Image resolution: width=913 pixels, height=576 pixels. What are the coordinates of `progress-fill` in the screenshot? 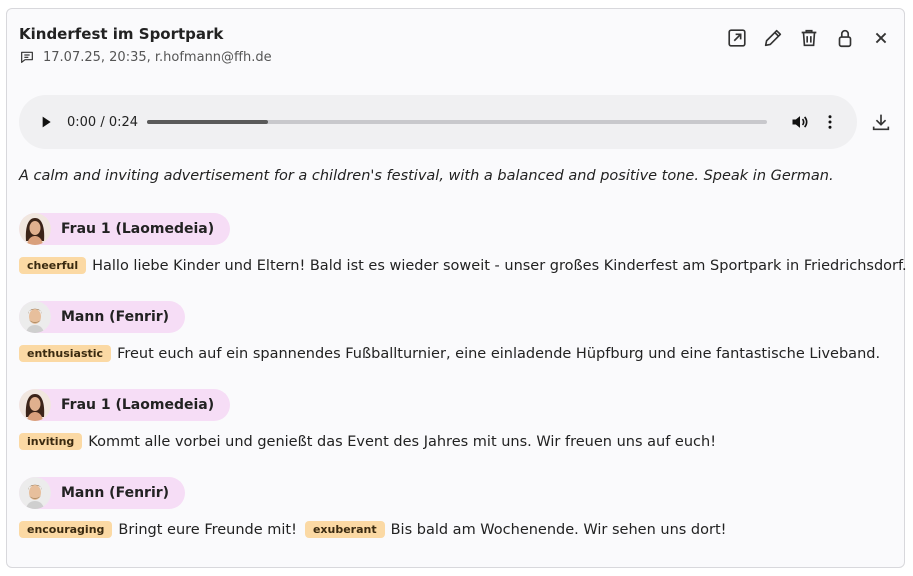 It's located at (207, 122).